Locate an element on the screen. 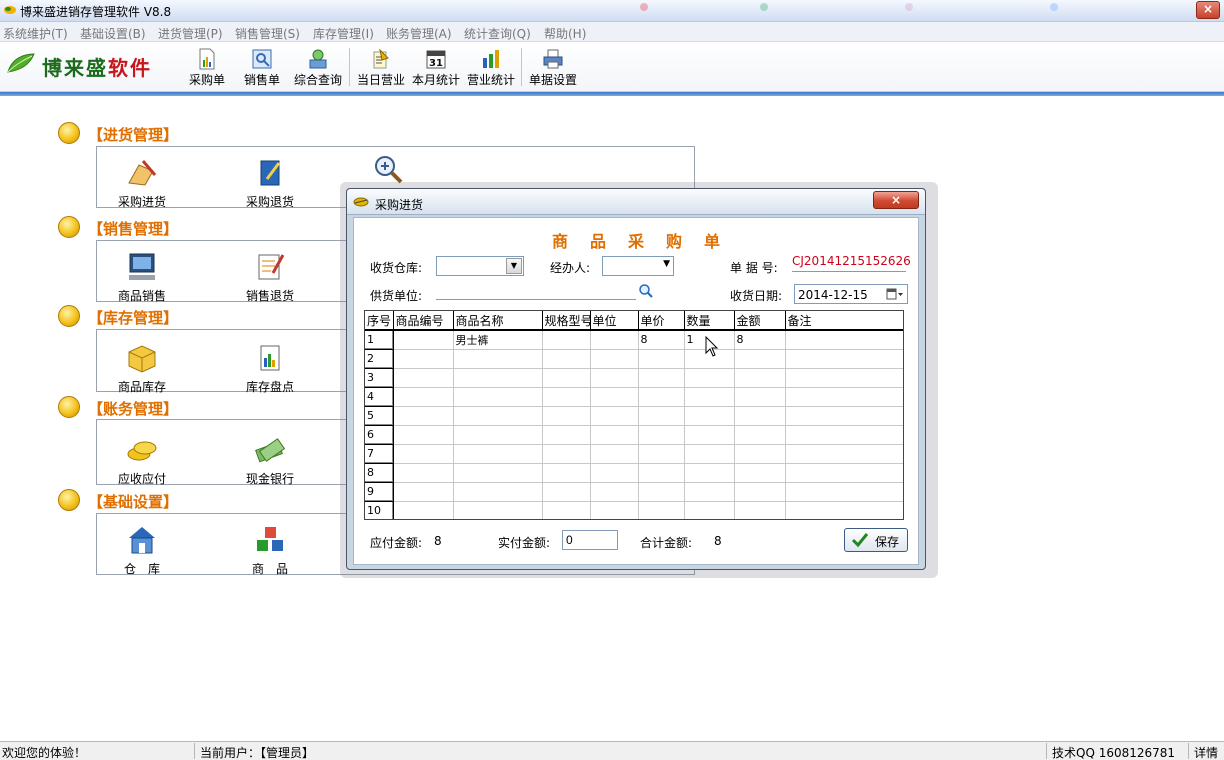 Image resolution: width=1224 pixels, height=760 pixels. toolbar-doc-settings-button: 单据设置 is located at coordinates (553, 68).